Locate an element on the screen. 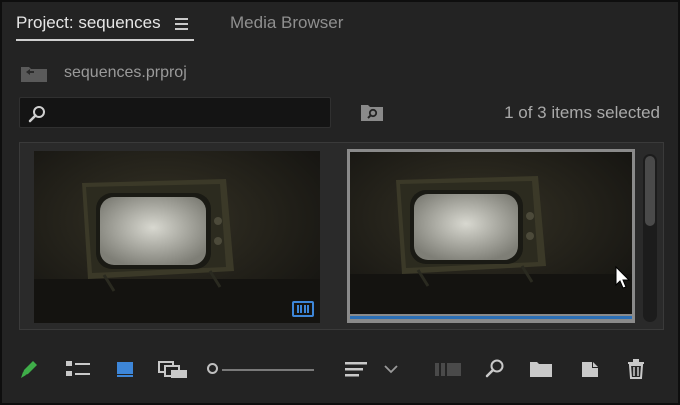  folder-up-icon is located at coordinates (34, 73).